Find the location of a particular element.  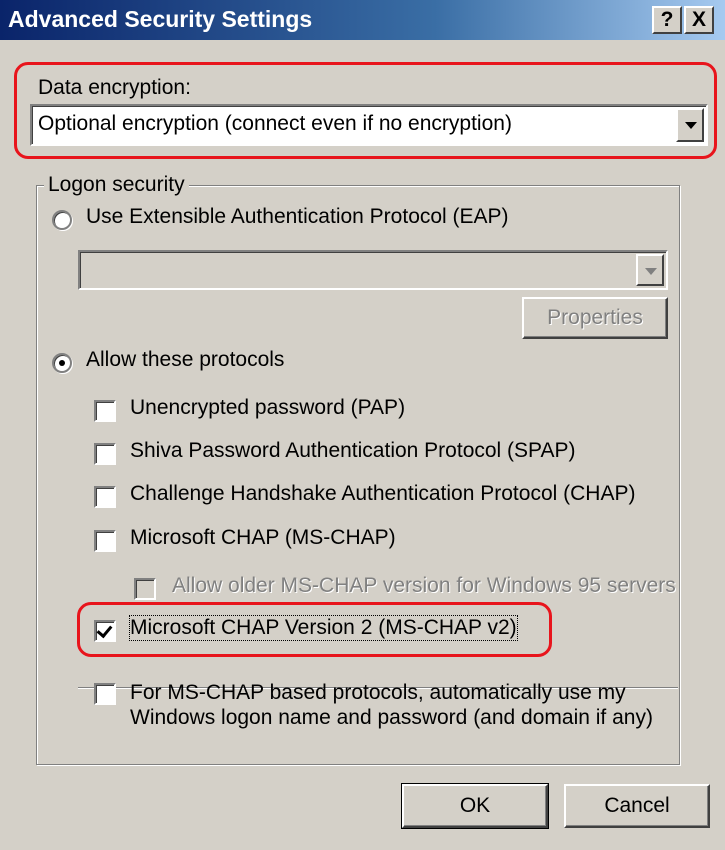

eap-combo is located at coordinates (373, 270).